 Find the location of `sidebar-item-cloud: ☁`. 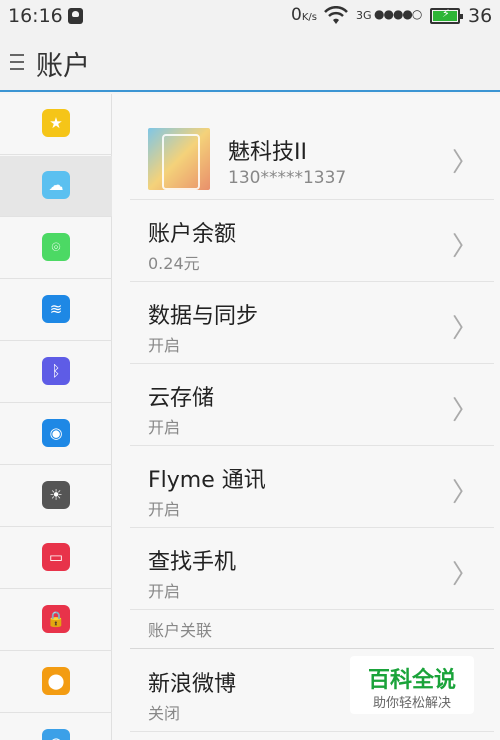

sidebar-item-cloud: ☁ is located at coordinates (56, 186).